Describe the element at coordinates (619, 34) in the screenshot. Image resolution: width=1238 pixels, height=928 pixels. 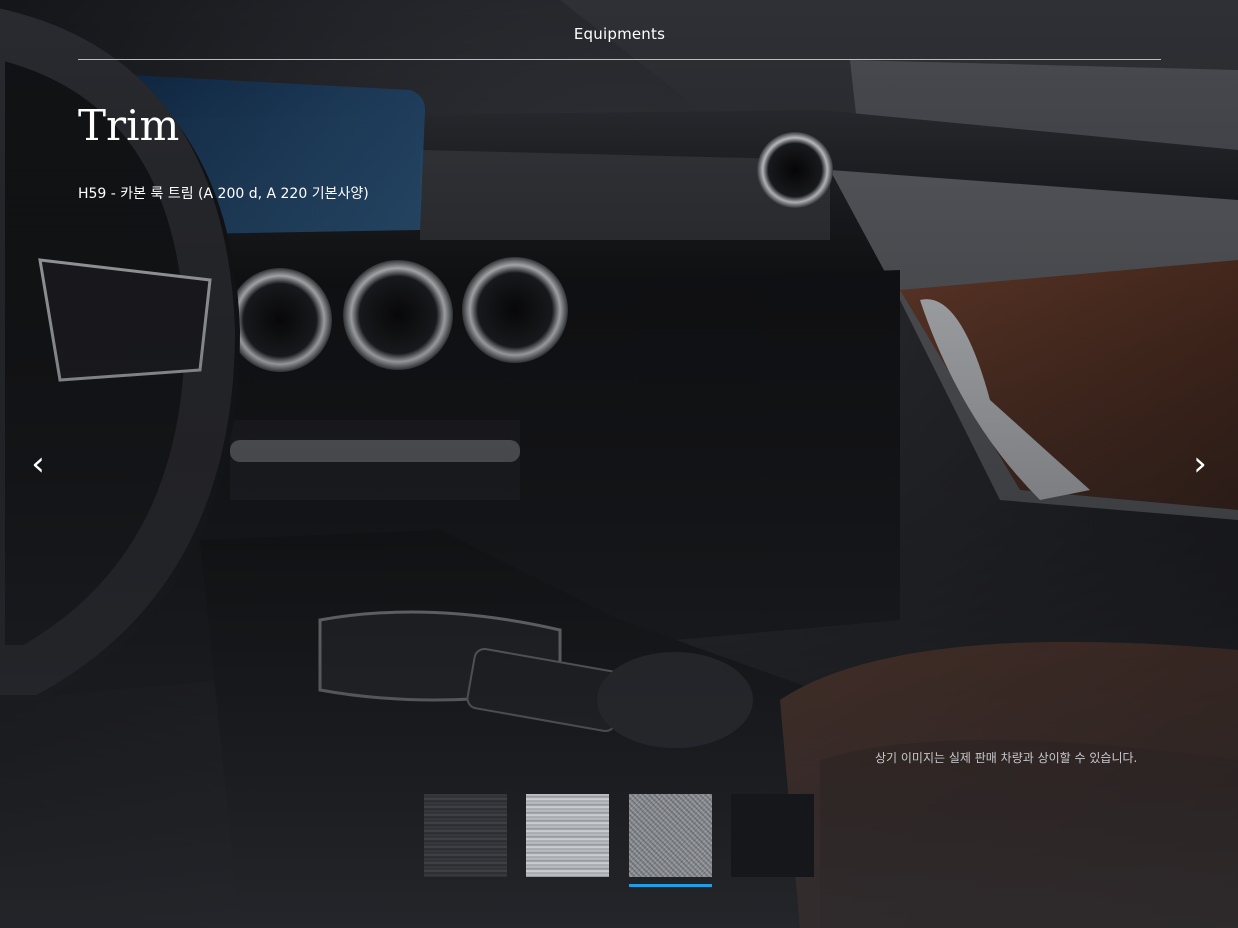
I see `header-title: Equipments` at that location.